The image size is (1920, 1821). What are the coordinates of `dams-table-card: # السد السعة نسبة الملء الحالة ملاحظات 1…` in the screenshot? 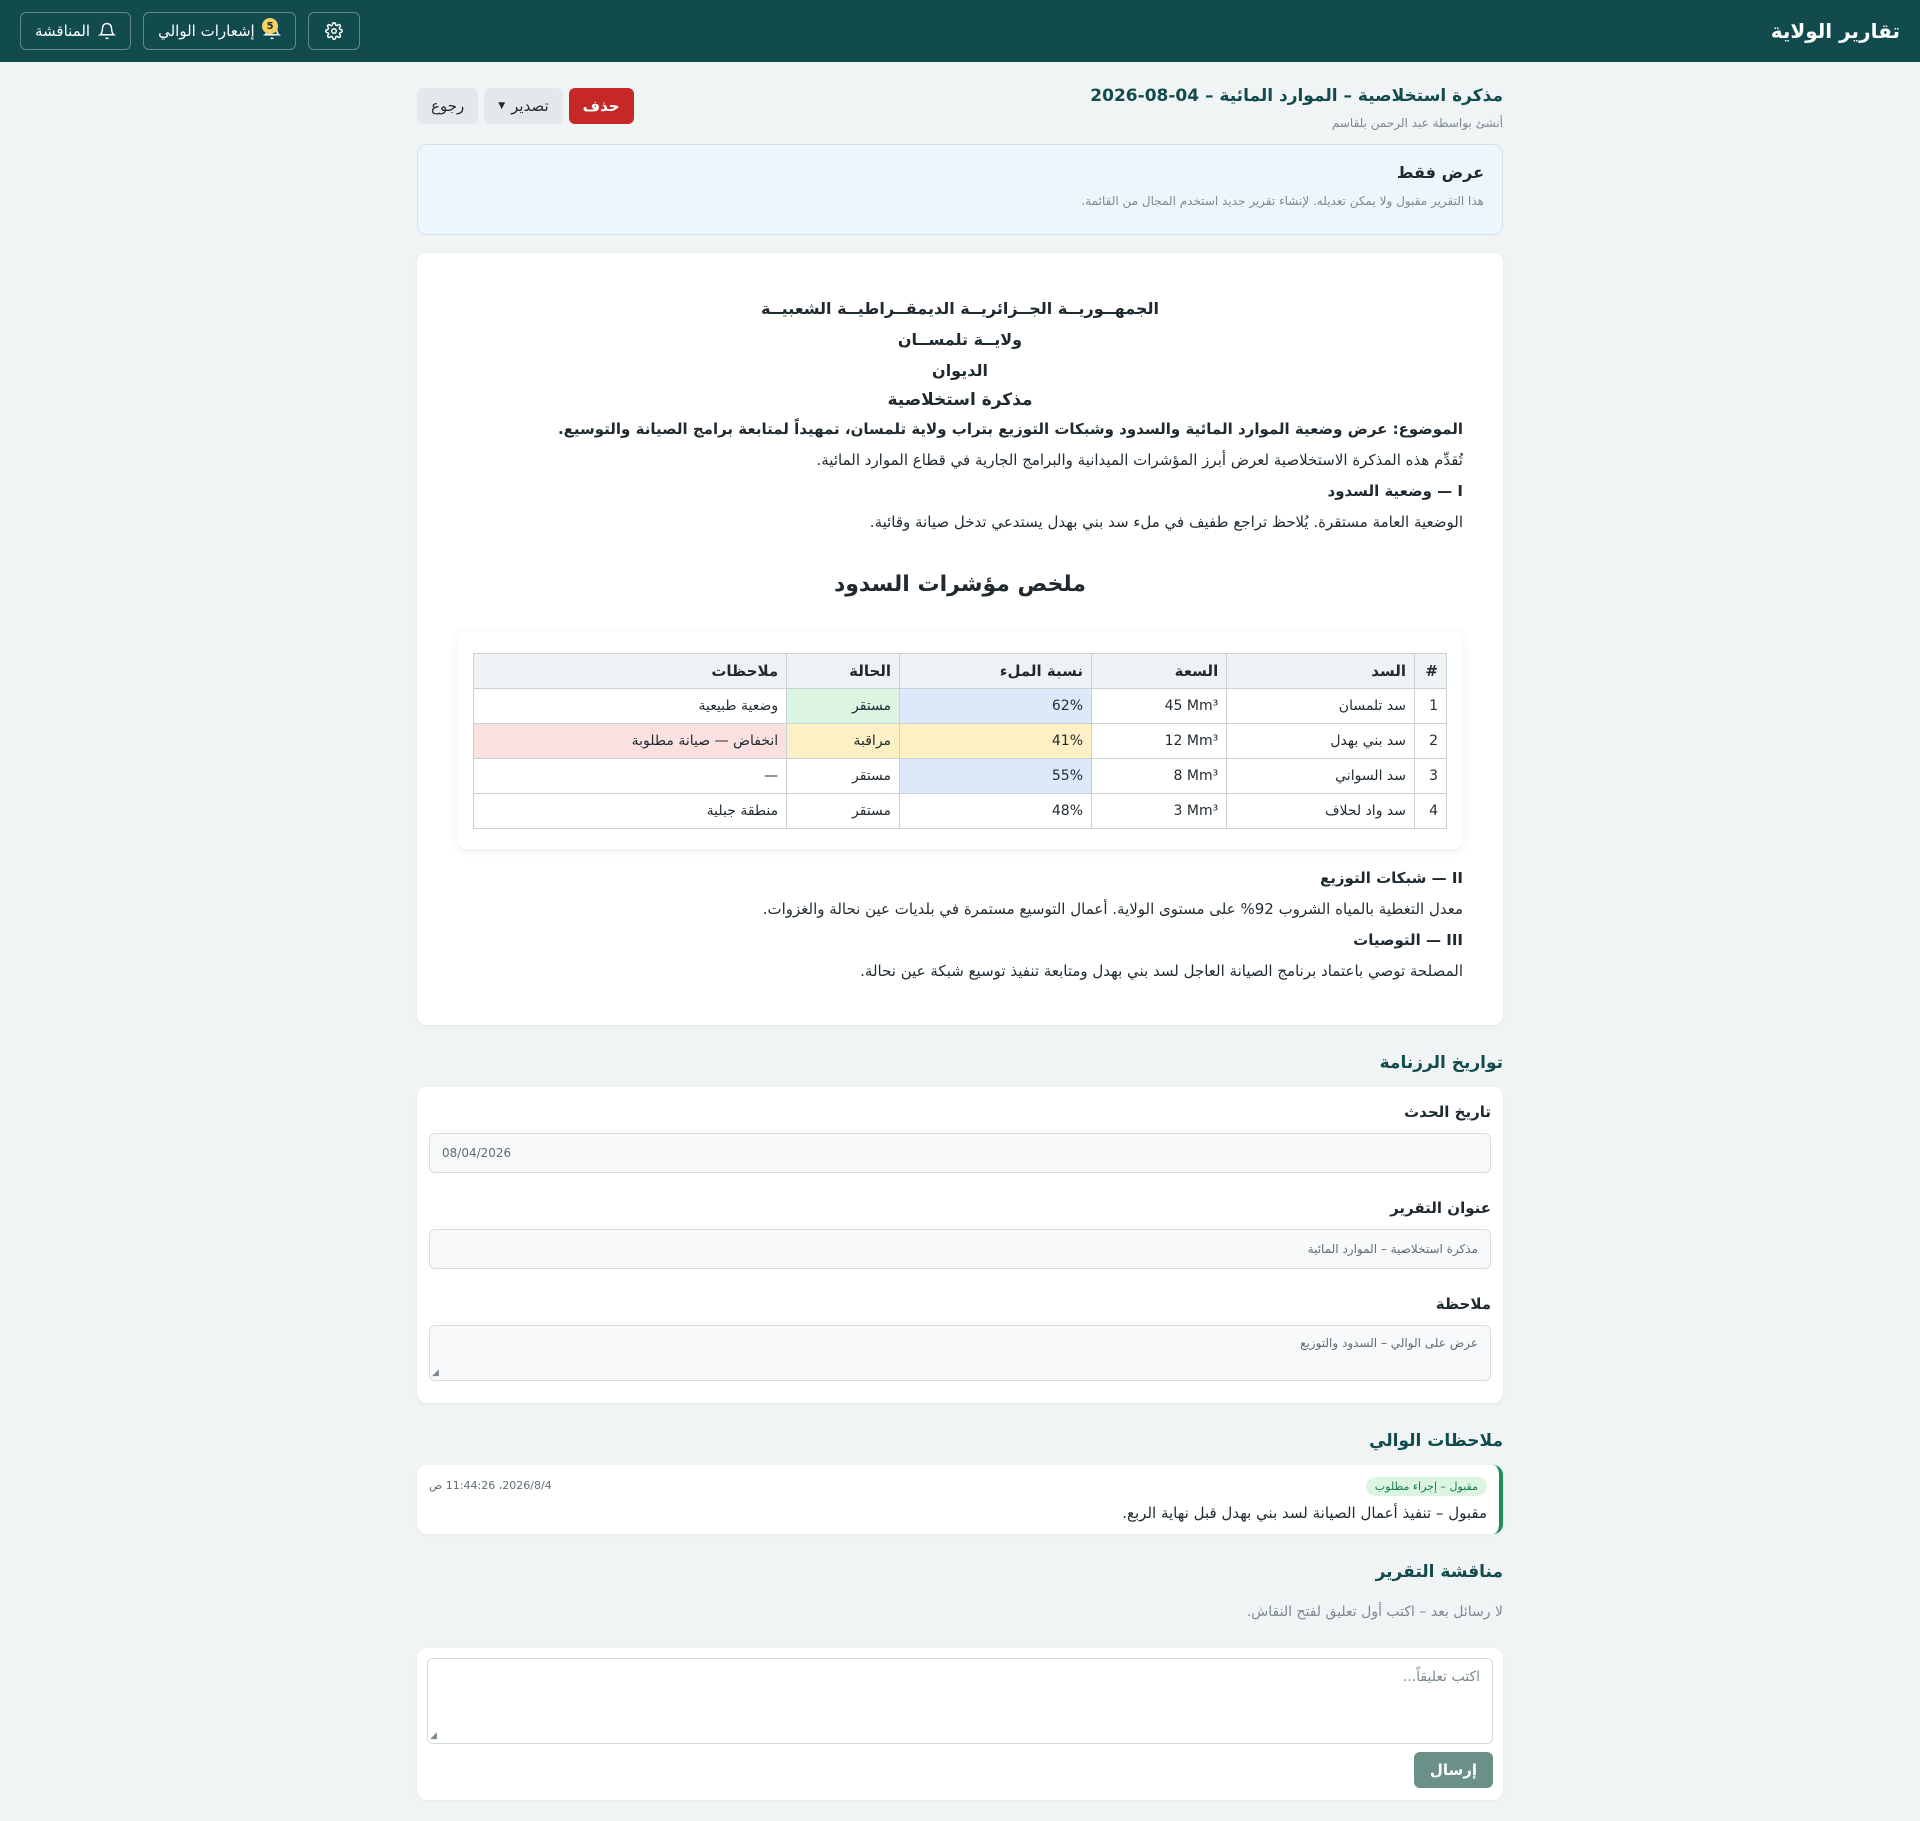 It's located at (960, 740).